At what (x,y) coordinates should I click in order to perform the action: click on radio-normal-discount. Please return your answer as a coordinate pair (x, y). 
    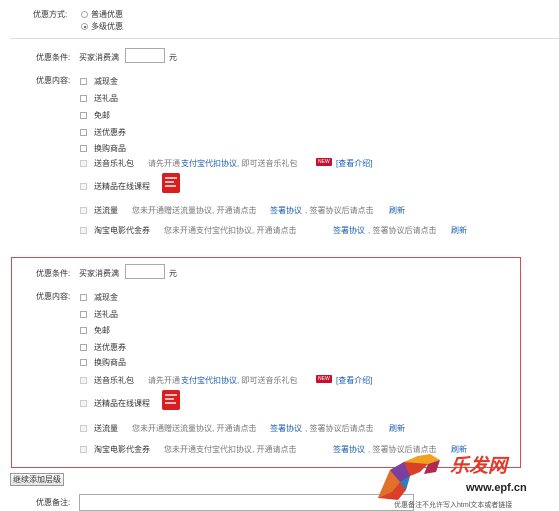
    Looking at the image, I should click on (84, 14).